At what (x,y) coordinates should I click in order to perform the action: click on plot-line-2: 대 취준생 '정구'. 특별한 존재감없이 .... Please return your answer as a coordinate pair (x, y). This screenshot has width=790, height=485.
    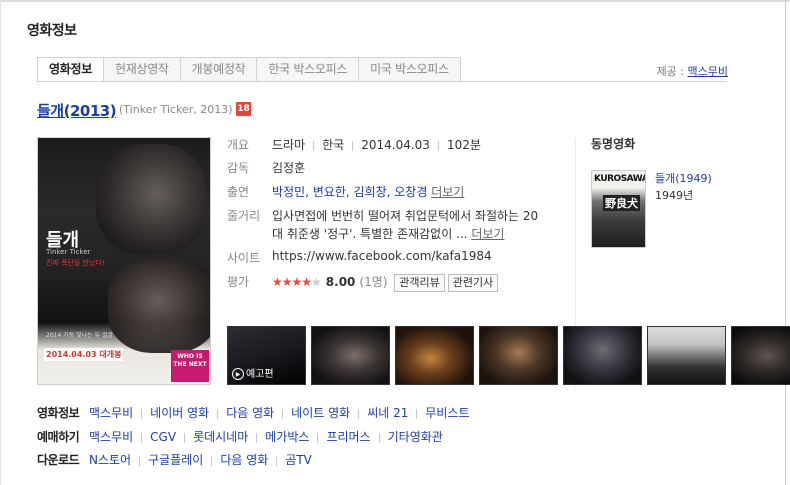
    Looking at the image, I should click on (370, 234).